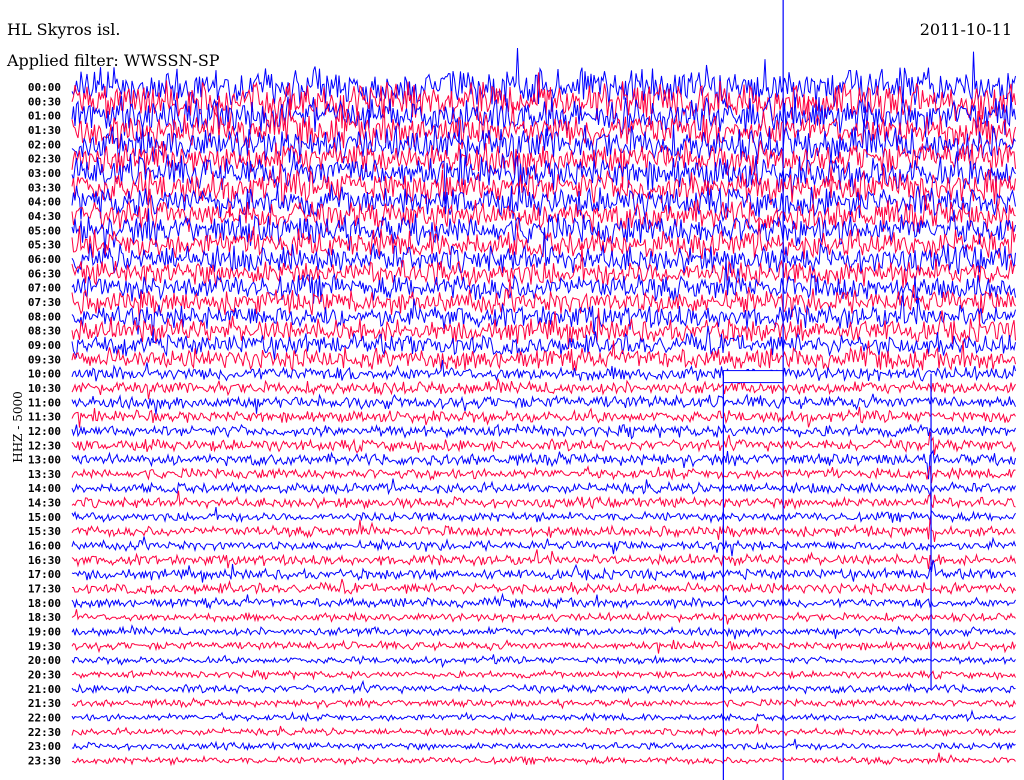 This screenshot has width=1024, height=780. What do you see at coordinates (44, 445) in the screenshot?
I see `row-time-label: 12:30` at bounding box center [44, 445].